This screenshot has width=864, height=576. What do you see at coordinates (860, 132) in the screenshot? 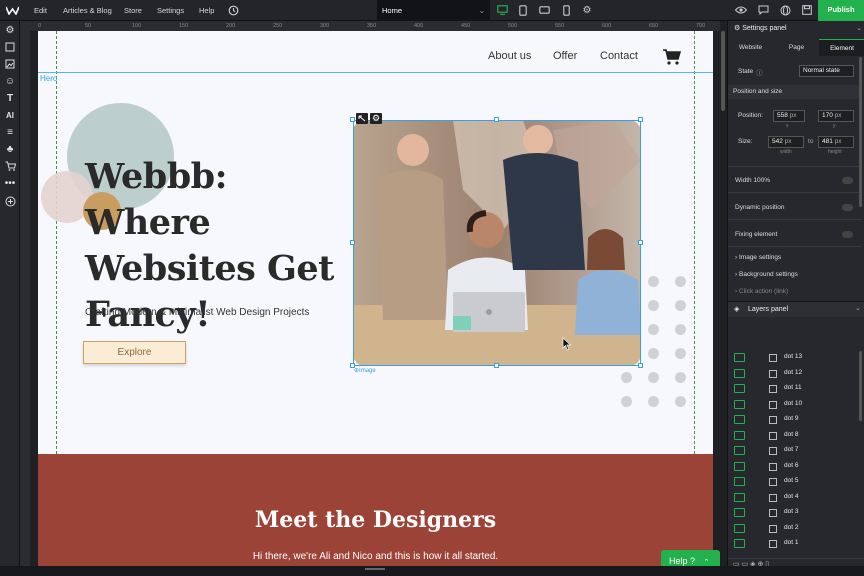
I see `settings-scrollbar` at bounding box center [860, 132].